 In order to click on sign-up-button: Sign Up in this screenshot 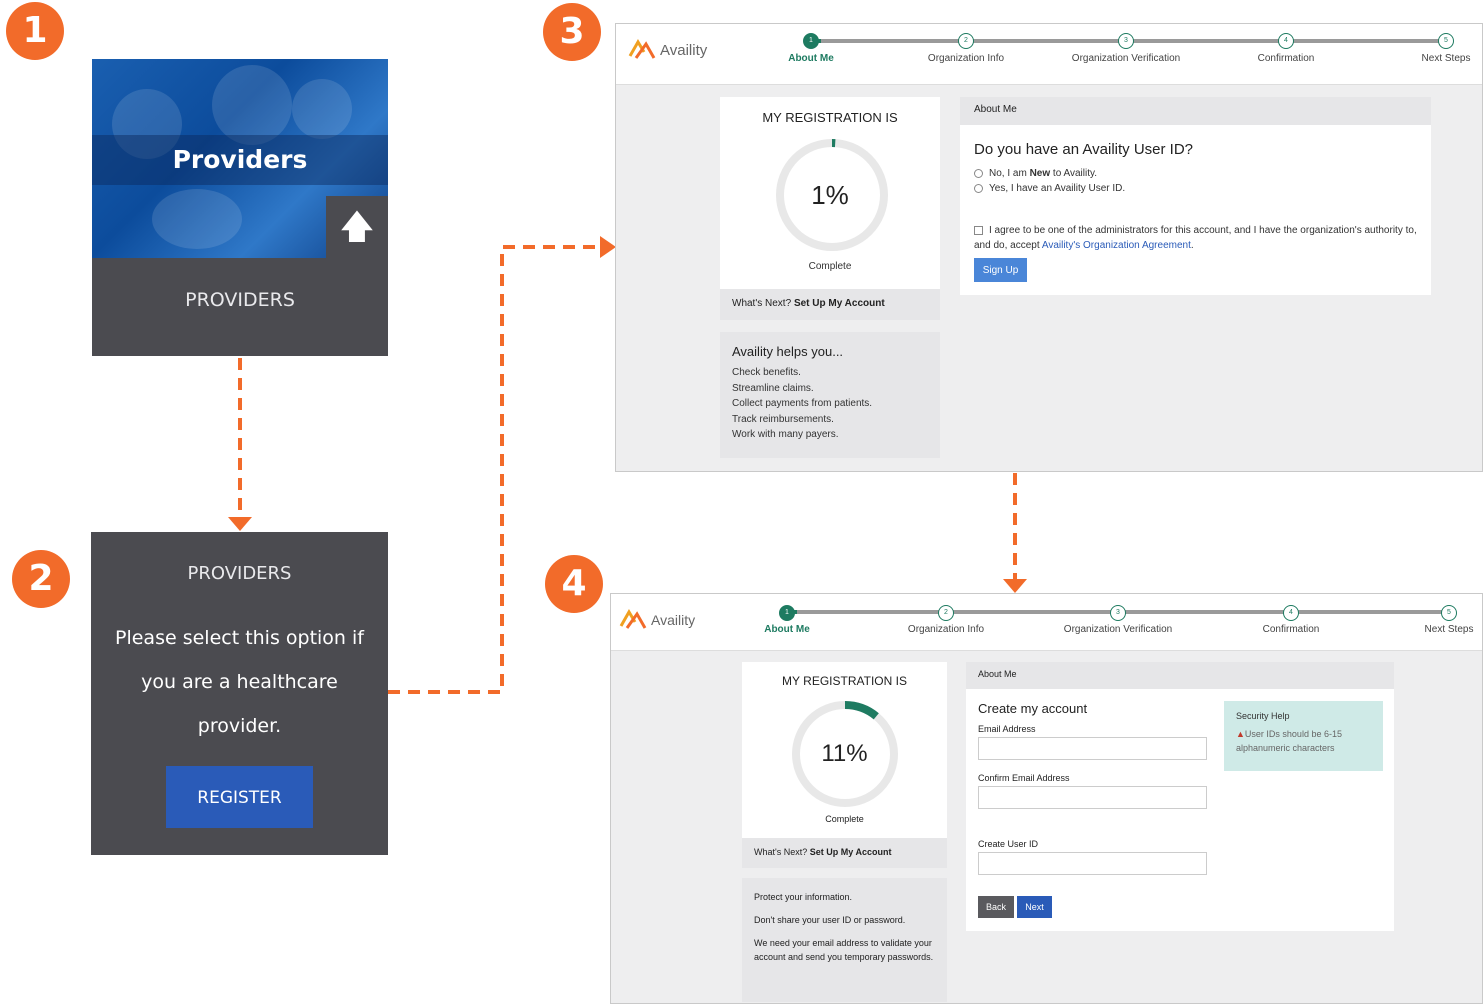, I will do `click(1000, 270)`.